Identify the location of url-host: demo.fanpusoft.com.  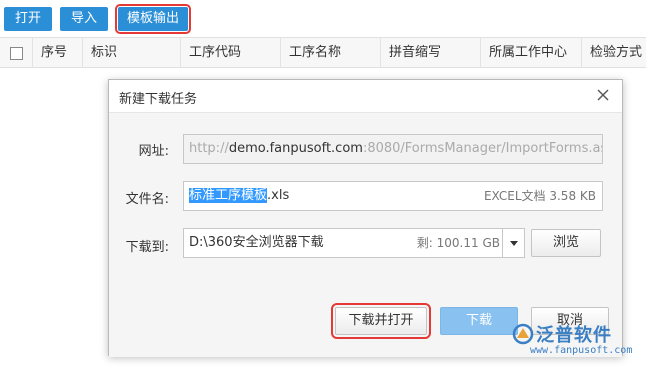
(295, 148).